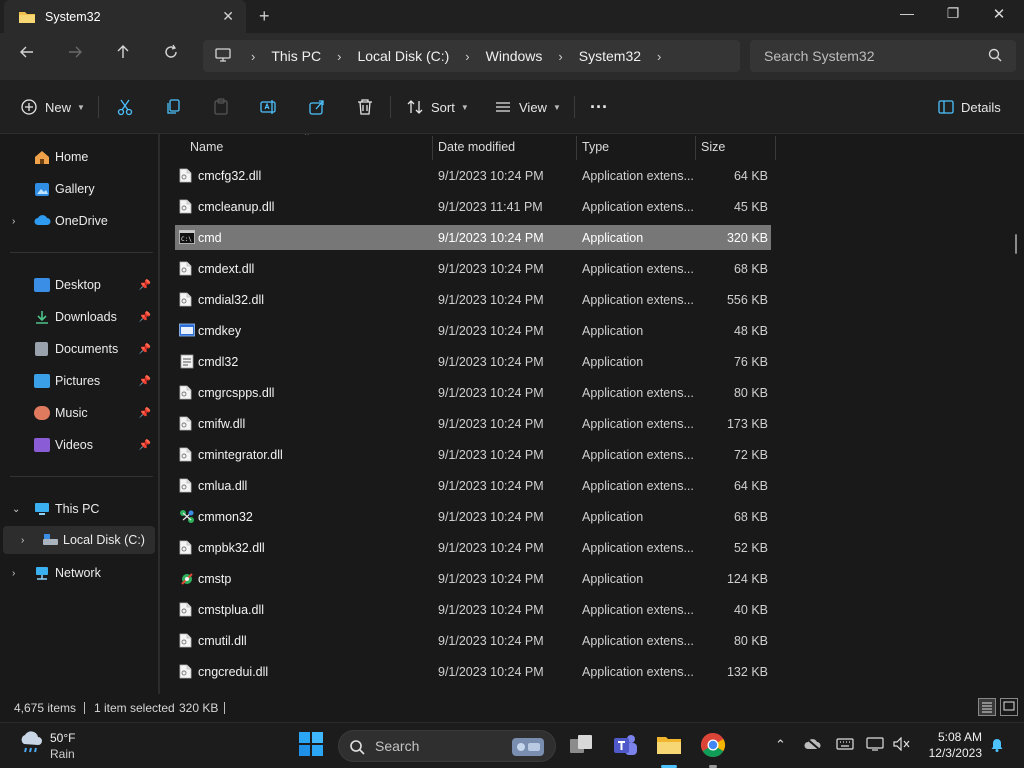  Describe the element at coordinates (77, 509) in the screenshot. I see `sidebar-item-this-pc: ⌄ This PC` at that location.